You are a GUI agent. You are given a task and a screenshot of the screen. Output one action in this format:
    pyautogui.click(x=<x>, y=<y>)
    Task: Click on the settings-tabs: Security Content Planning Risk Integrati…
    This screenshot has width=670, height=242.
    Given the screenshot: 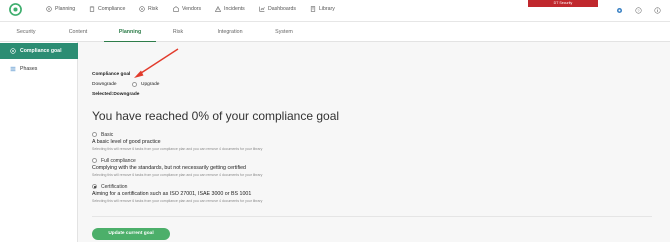 What is the action you would take?
    pyautogui.click(x=335, y=32)
    